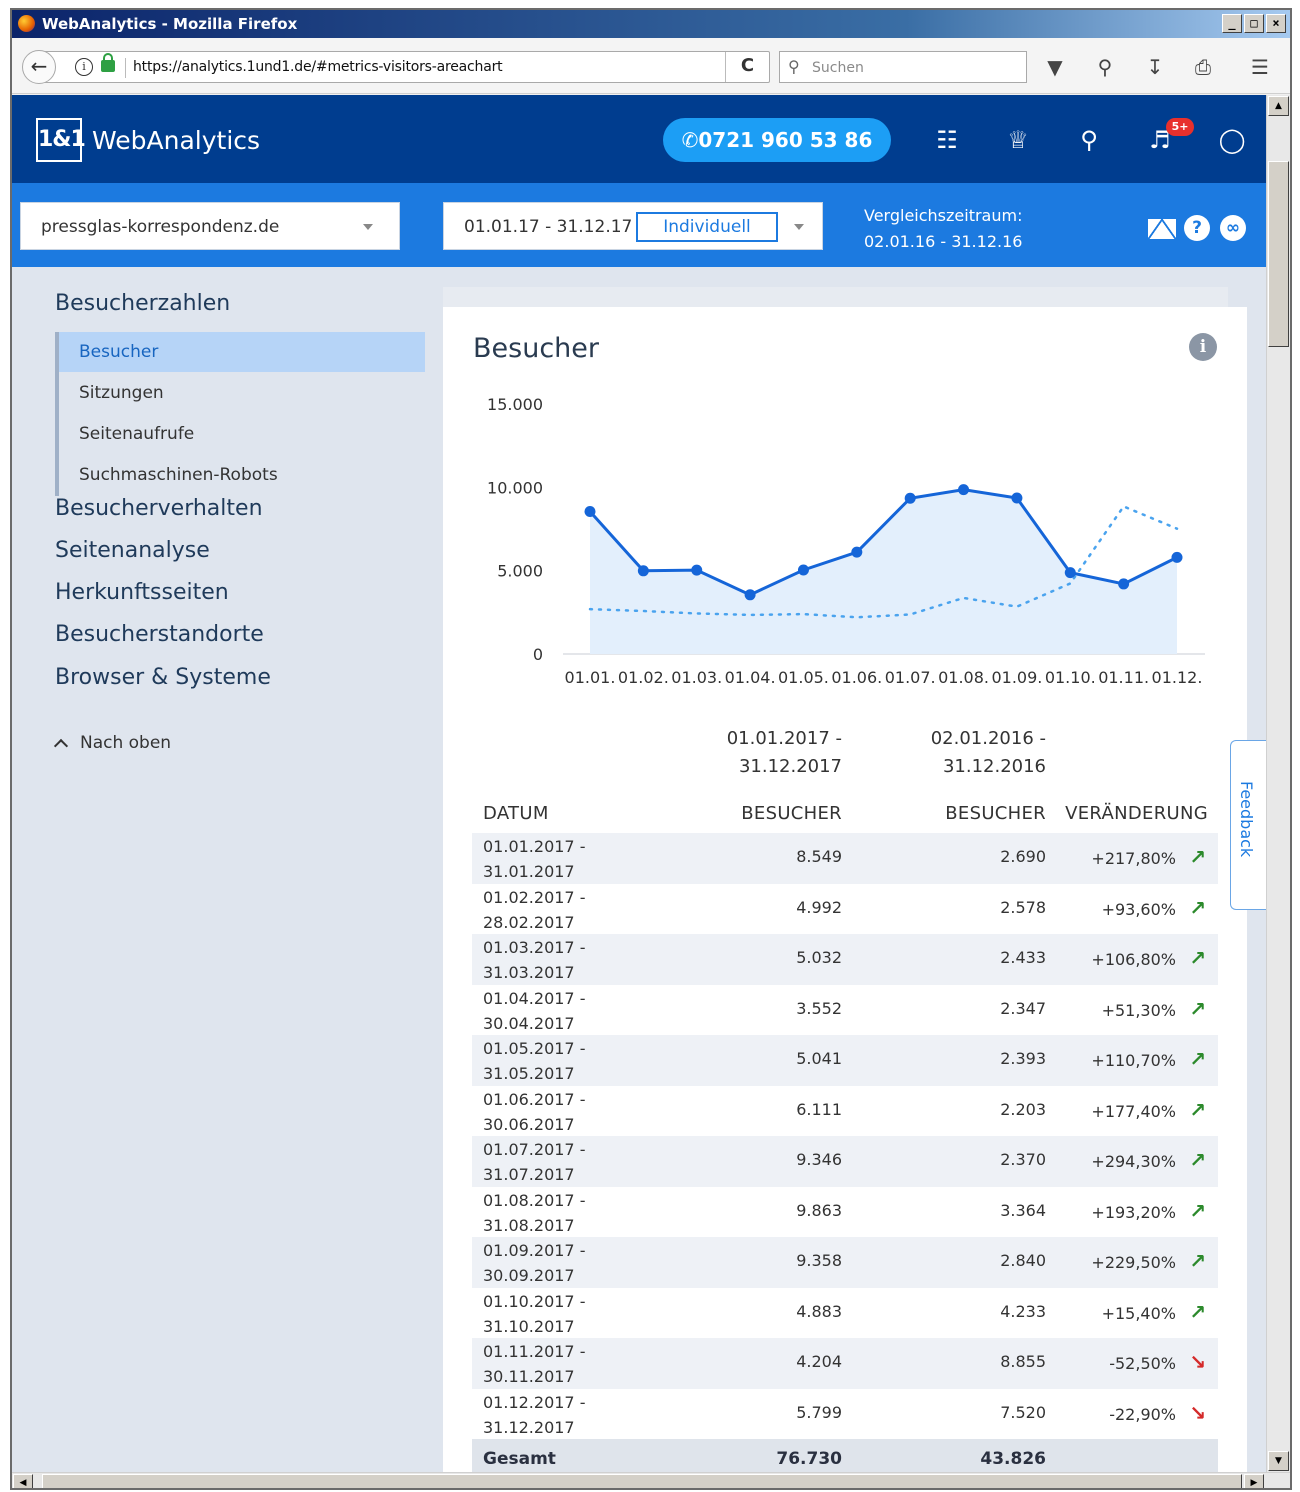 This screenshot has width=1300, height=1492. I want to click on x-tick-label: 01.05., so click(803, 677).